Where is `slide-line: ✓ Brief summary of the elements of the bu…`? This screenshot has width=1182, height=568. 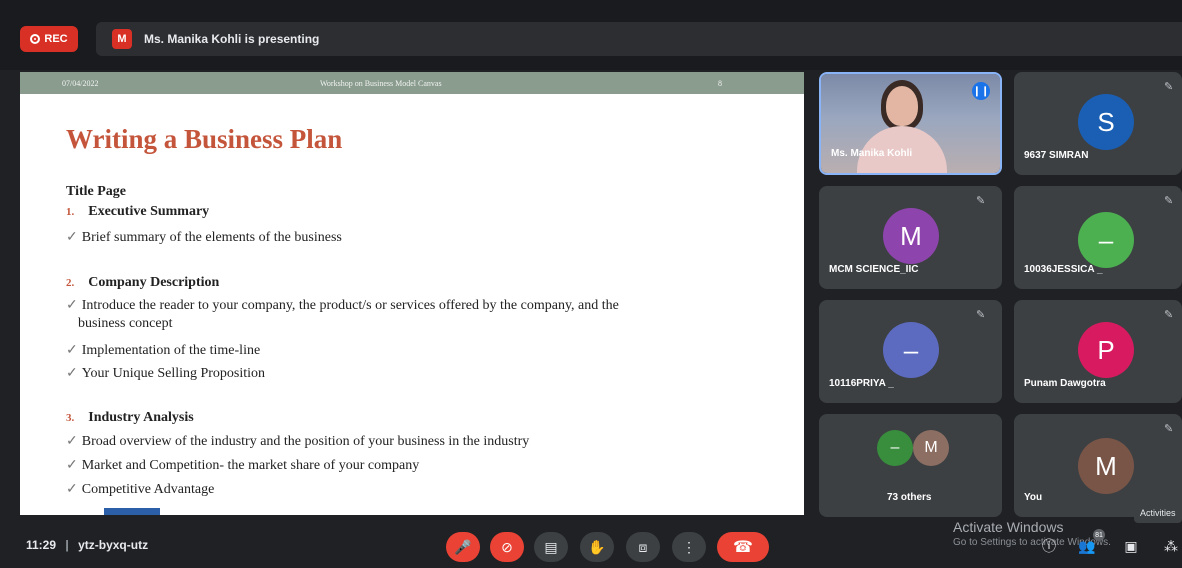
slide-line: ✓ Brief summary of the elements of the bu… is located at coordinates (204, 237).